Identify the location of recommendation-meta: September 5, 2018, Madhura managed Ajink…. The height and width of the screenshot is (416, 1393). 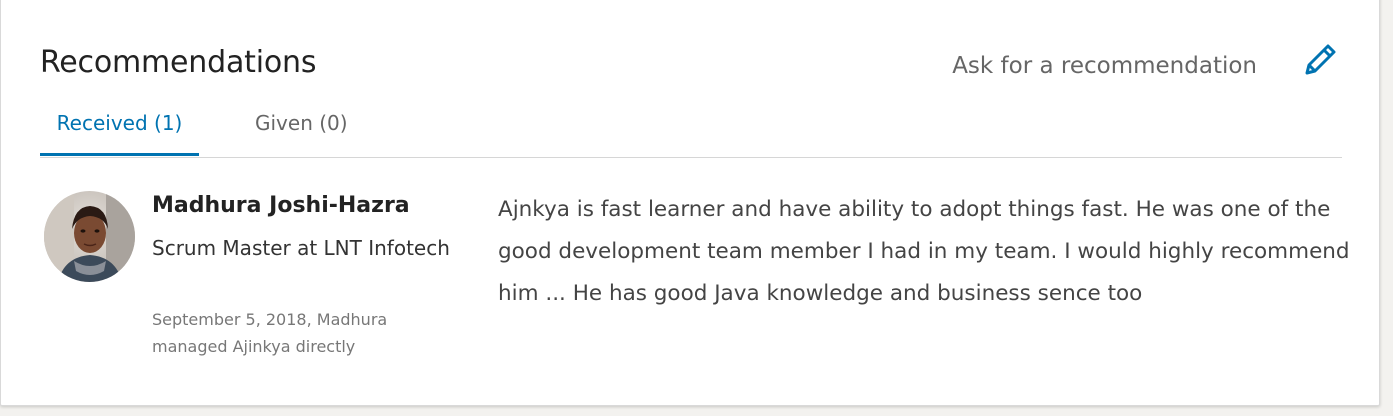
(270, 333).